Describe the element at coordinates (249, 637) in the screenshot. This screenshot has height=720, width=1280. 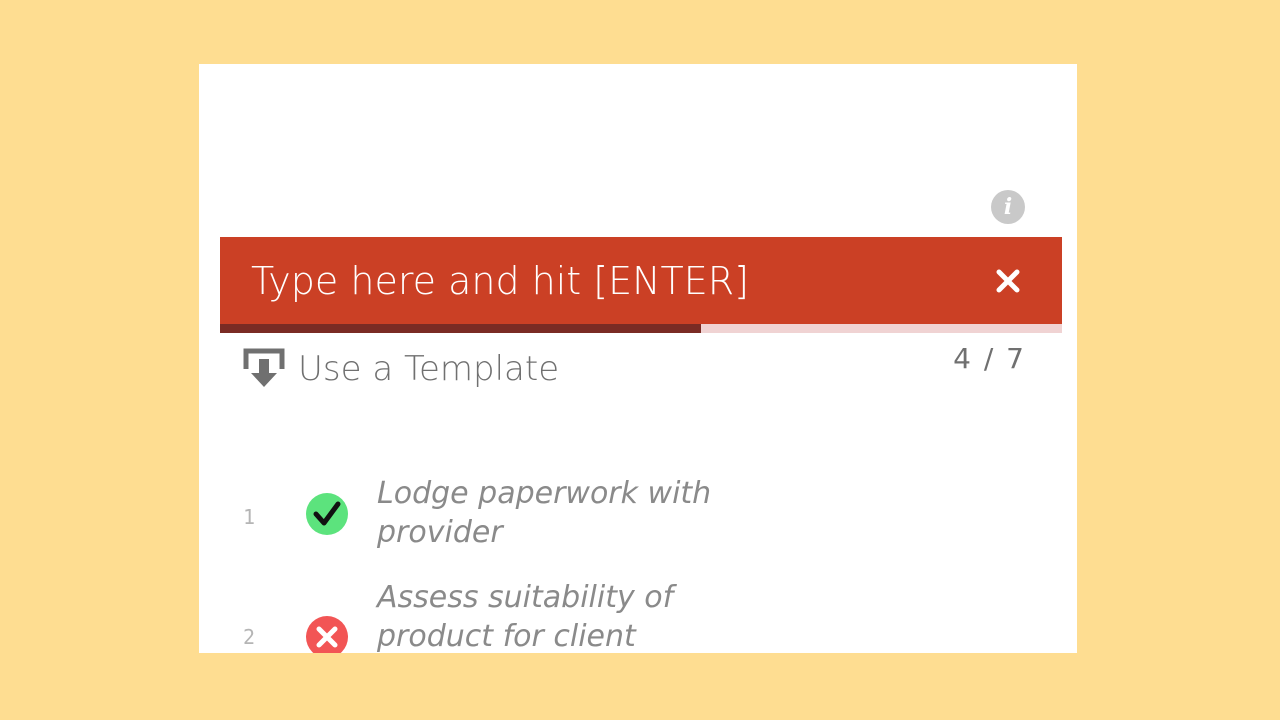
I see `task-number: 2` at that location.